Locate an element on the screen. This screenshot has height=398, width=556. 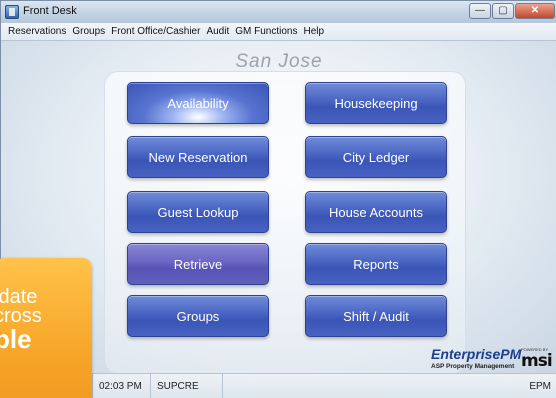
status-user: SUPCRE is located at coordinates (187, 385).